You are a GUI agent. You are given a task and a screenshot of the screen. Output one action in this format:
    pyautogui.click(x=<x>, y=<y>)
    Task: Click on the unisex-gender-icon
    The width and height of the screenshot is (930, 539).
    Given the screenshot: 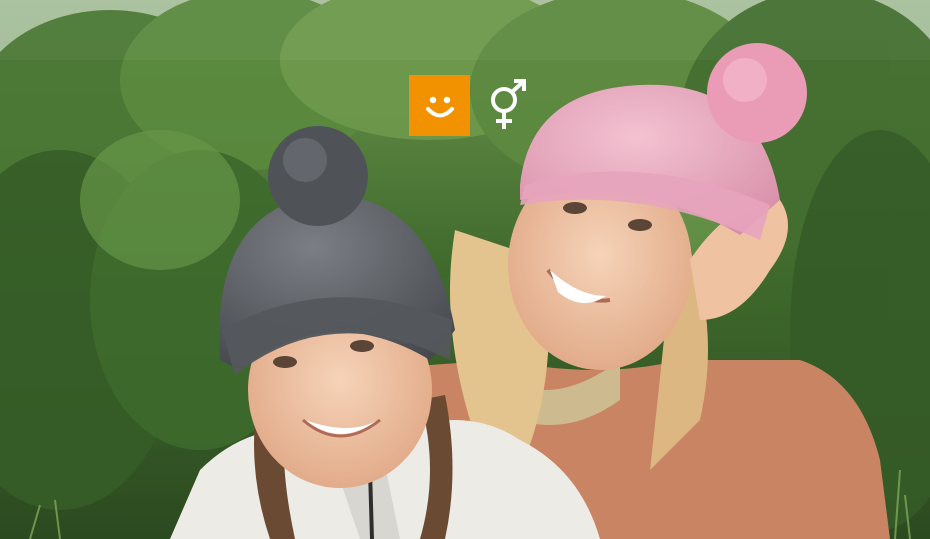 What is the action you would take?
    pyautogui.click(x=508, y=103)
    